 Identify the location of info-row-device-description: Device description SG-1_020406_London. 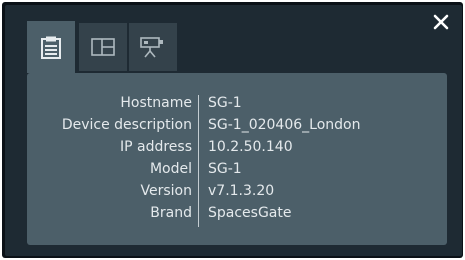
(237, 127).